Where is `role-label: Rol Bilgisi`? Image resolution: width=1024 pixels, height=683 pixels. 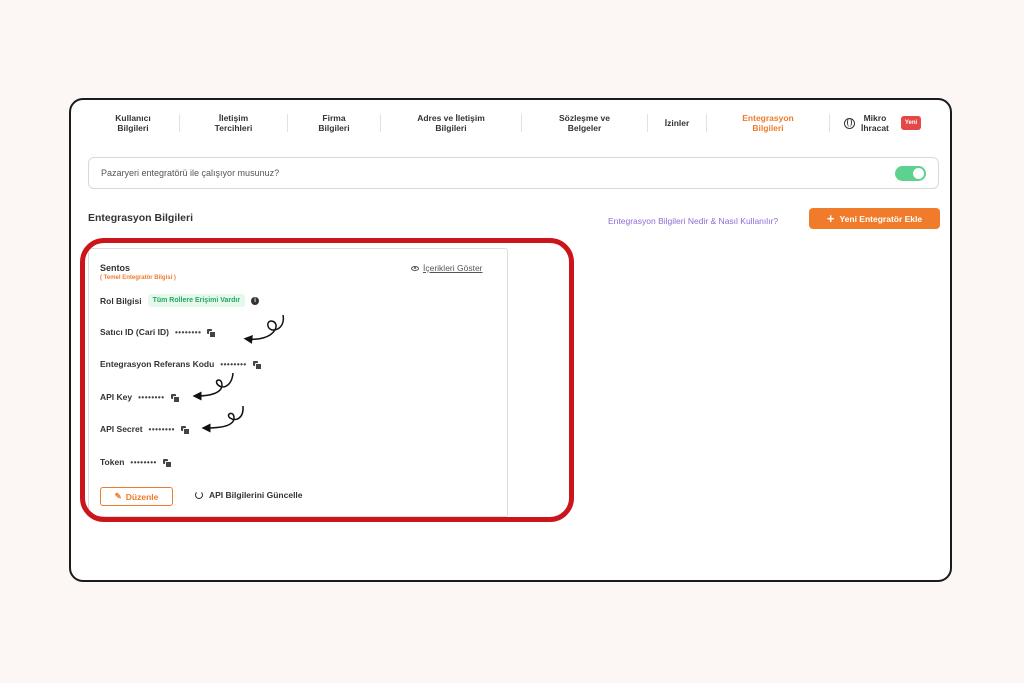
role-label: Rol Bilgisi is located at coordinates (121, 300).